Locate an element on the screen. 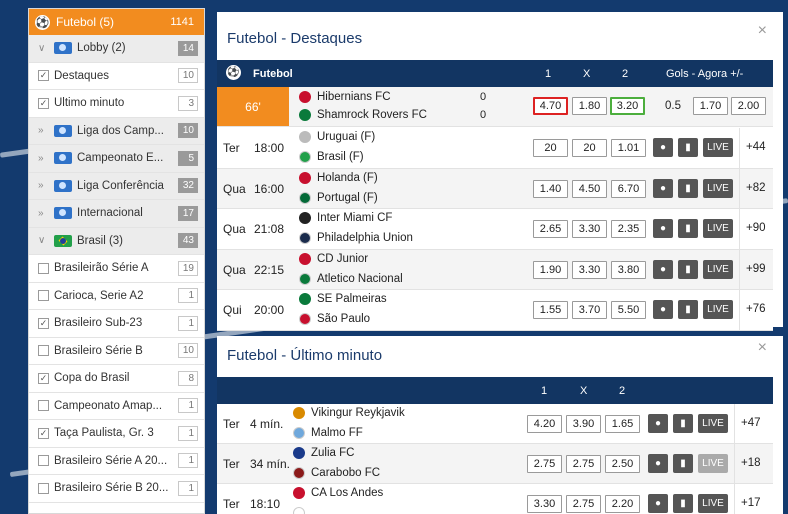  odd-1-button: 1.55 is located at coordinates (550, 310).